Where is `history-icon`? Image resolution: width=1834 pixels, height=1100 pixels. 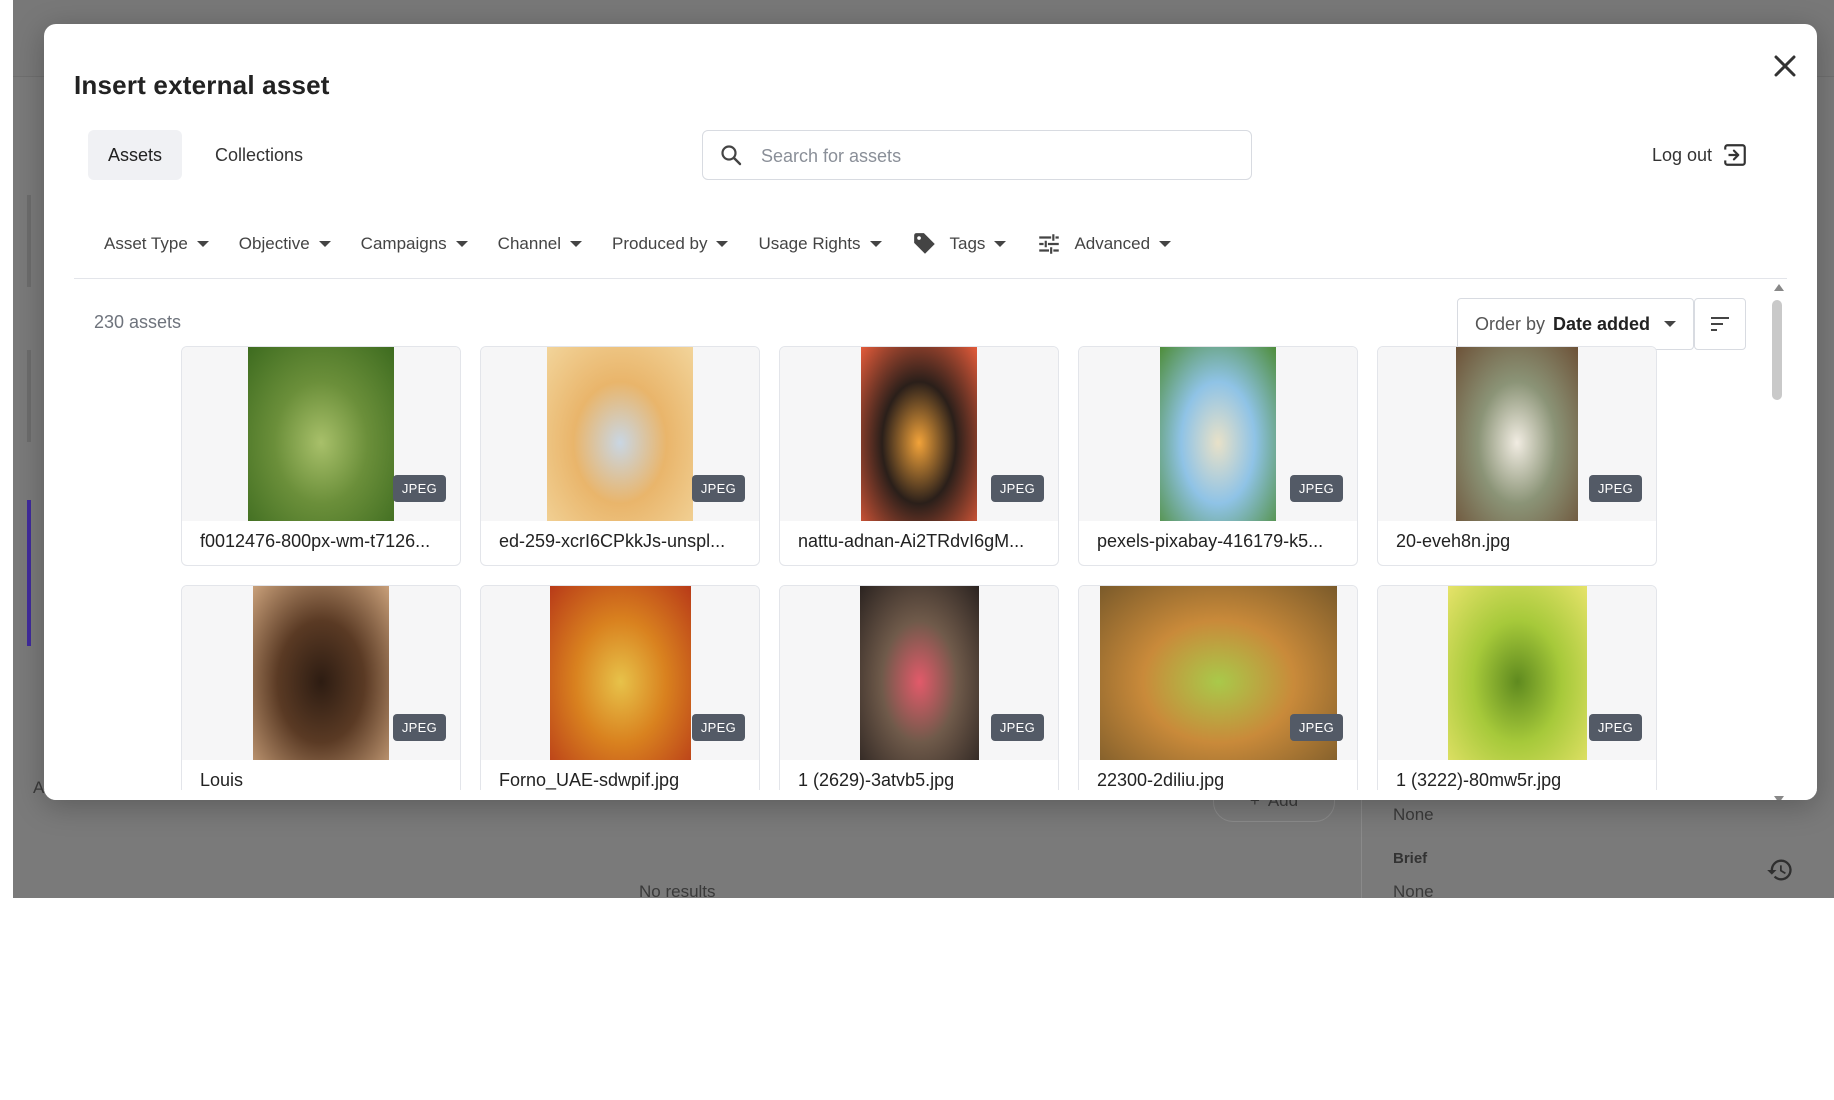 history-icon is located at coordinates (1780, 870).